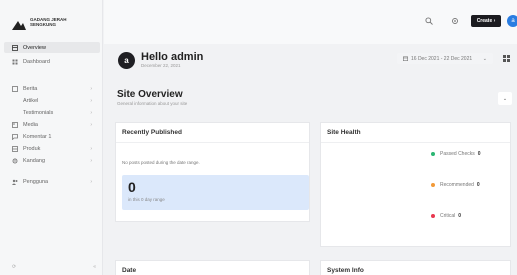  I want to click on brand-logo: GADANG JERAH SENGKUNG, so click(42, 22).